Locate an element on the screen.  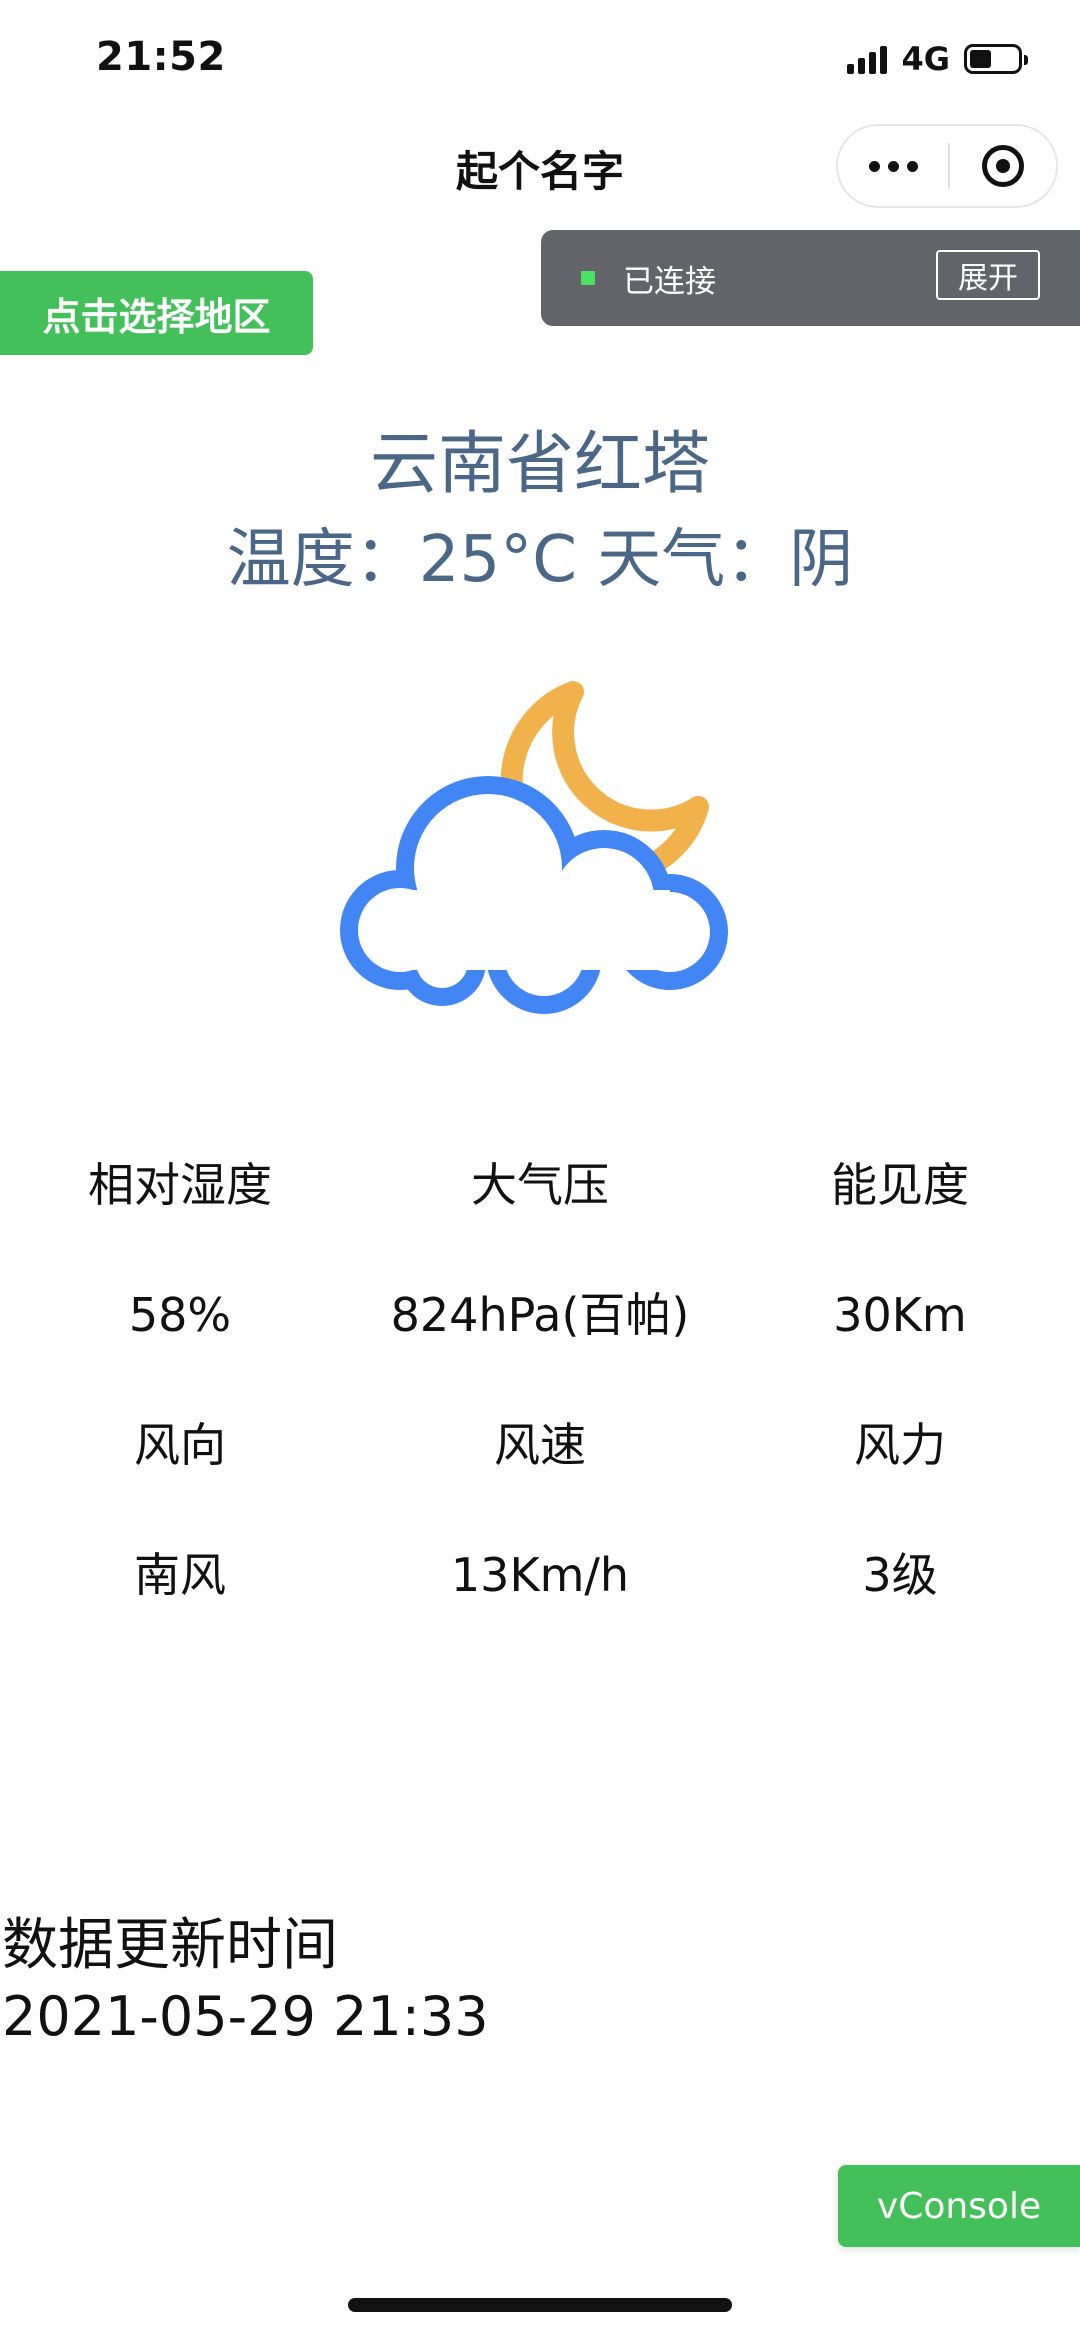
status-indicators: 4G is located at coordinates (937, 59).